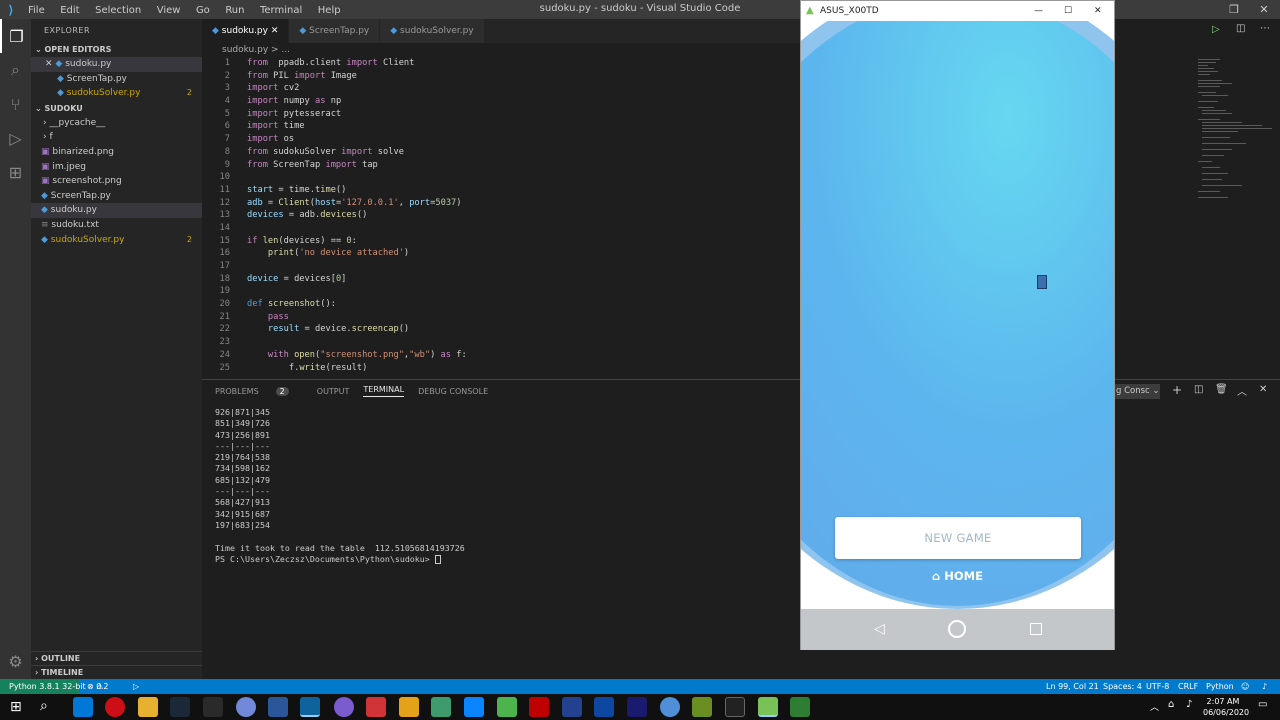 The height and width of the screenshot is (720, 1280). What do you see at coordinates (1242, 390) in the screenshot?
I see `maximize-panel-icon: ︿` at bounding box center [1242, 390].